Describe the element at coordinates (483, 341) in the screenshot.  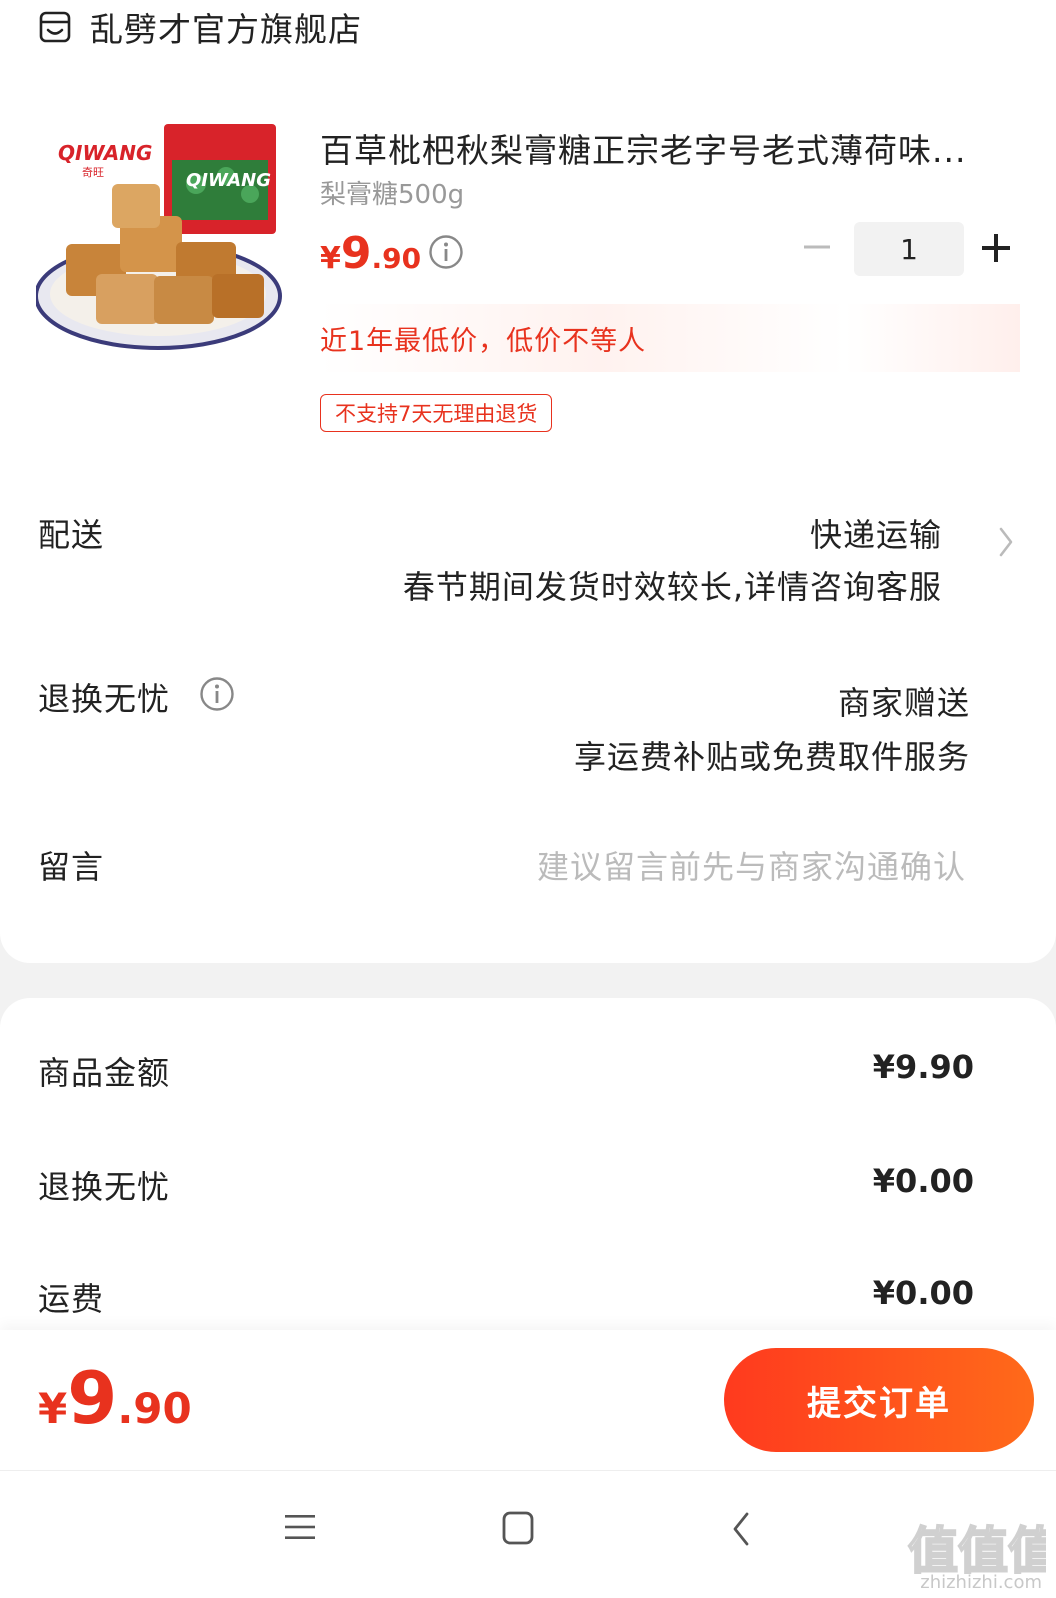
I see `promo-text: 近1年最低价，低价不等人` at that location.